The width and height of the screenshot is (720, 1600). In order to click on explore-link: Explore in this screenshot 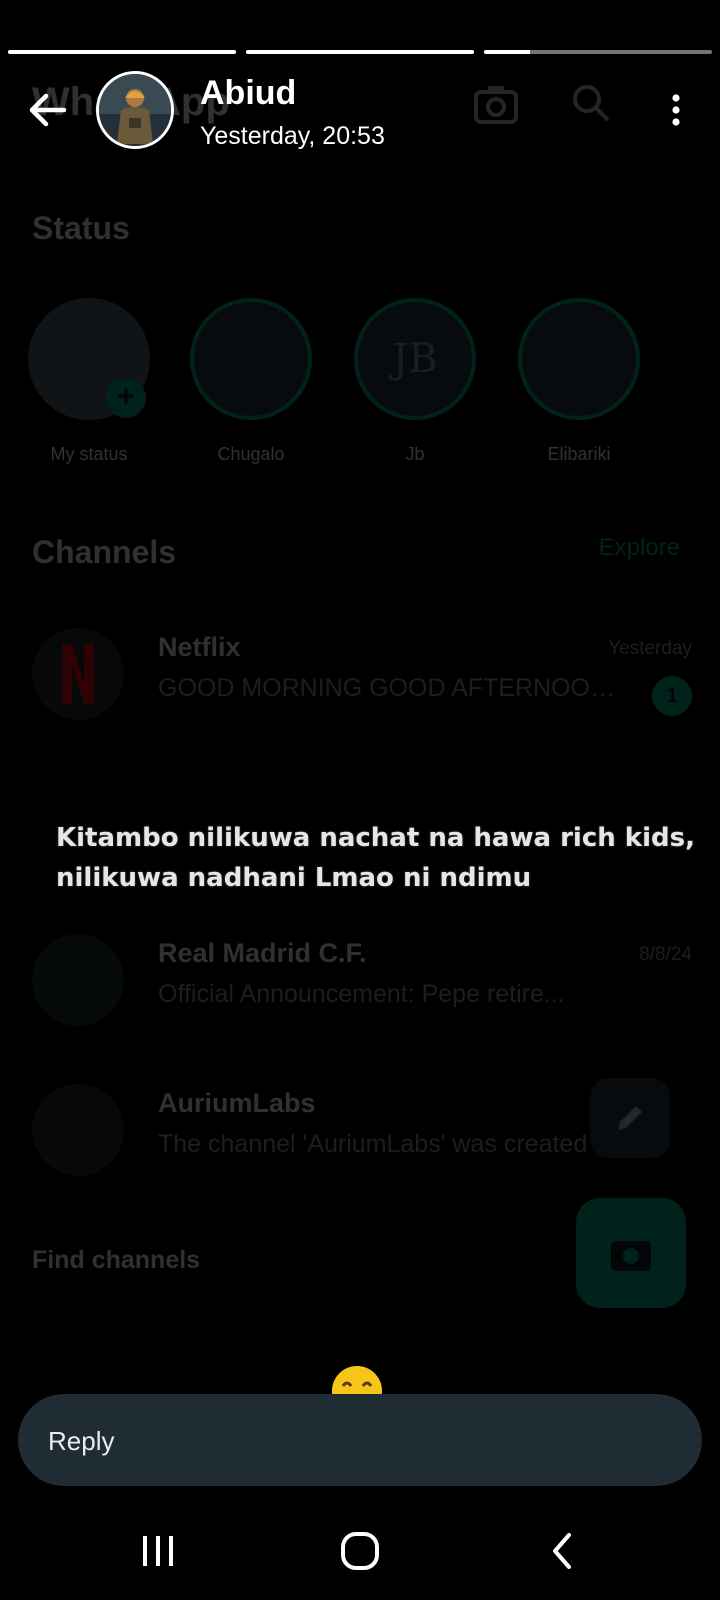, I will do `click(639, 547)`.